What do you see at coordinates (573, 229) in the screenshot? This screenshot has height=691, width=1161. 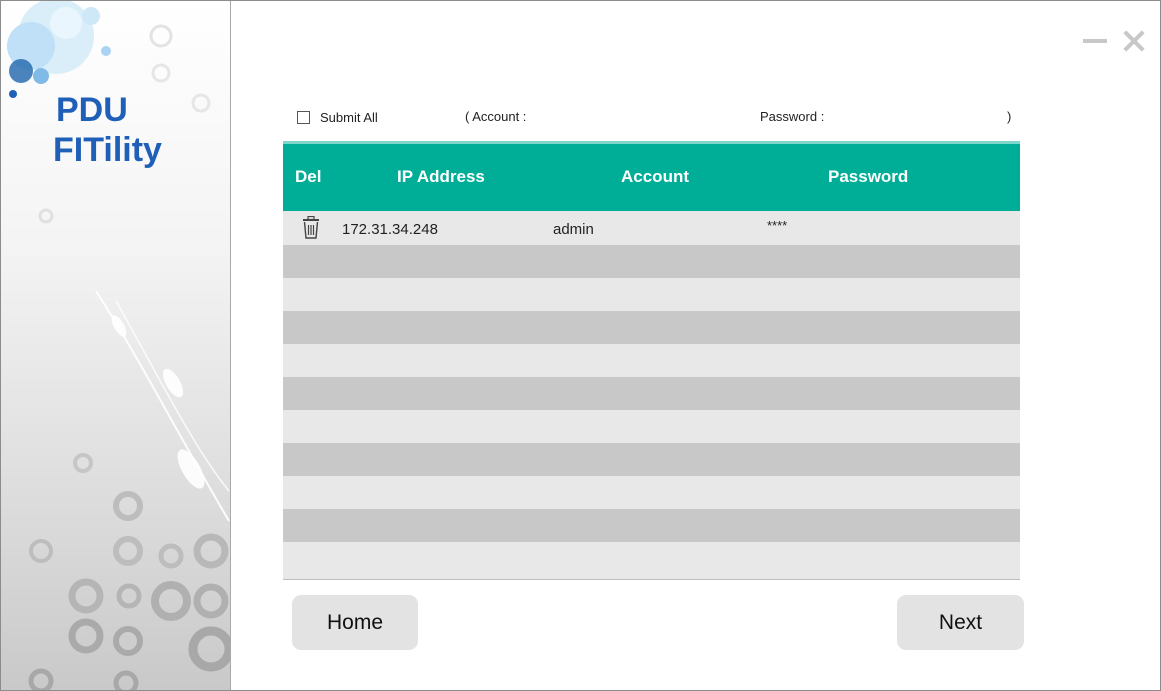 I see `account-cell: admin` at bounding box center [573, 229].